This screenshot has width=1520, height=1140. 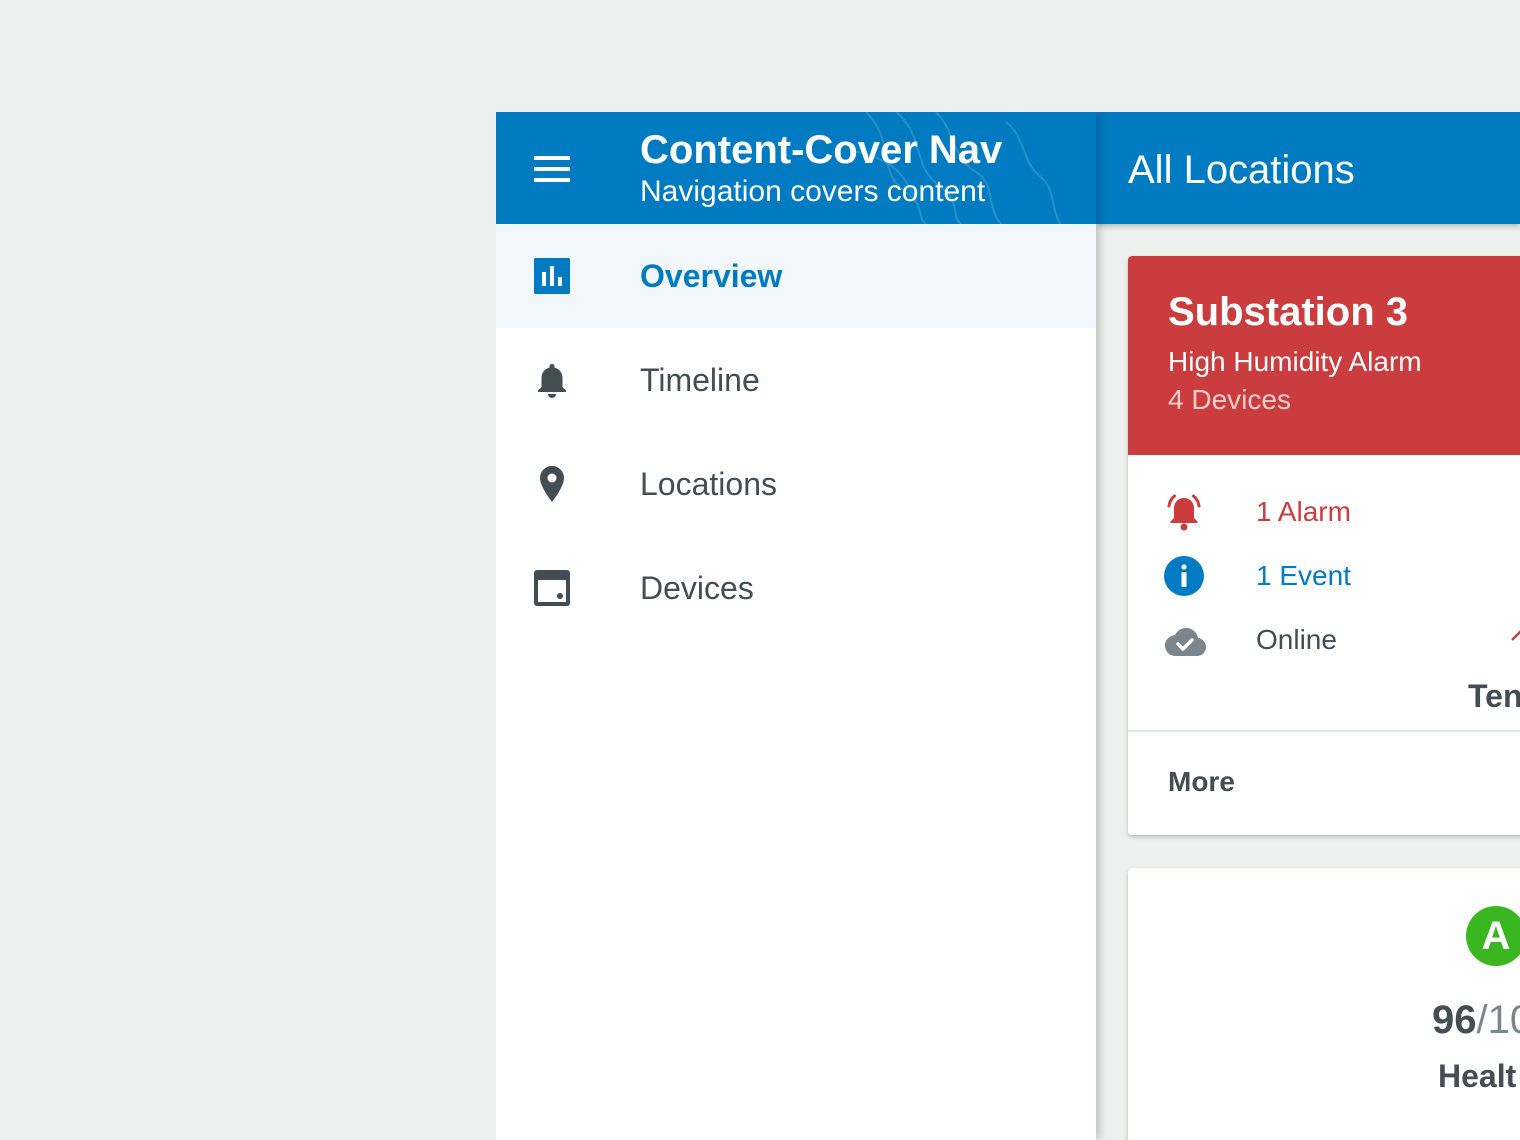 I want to click on main-app-bar: All Locations, so click(x=1308, y=168).